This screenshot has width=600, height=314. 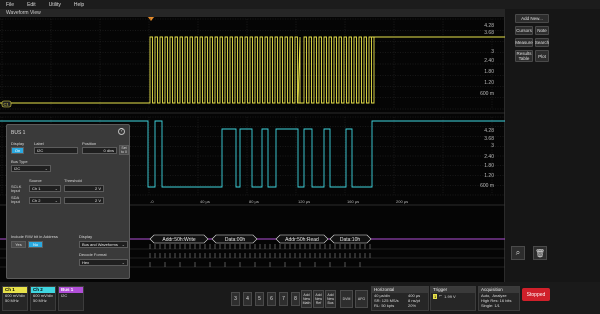 I want to click on add-ref-button: Add New Ref, so click(x=318, y=299).